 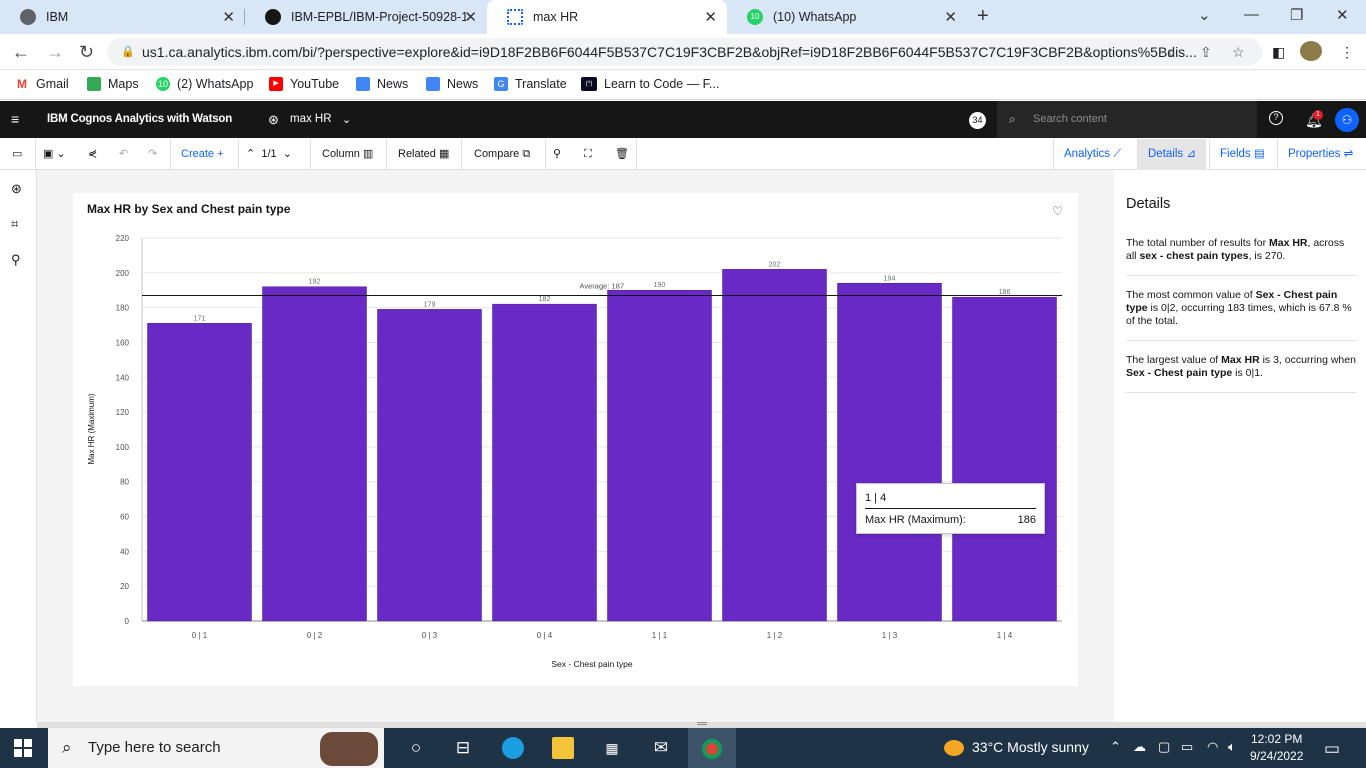 What do you see at coordinates (23, 748) in the screenshot?
I see `windows-start-icon` at bounding box center [23, 748].